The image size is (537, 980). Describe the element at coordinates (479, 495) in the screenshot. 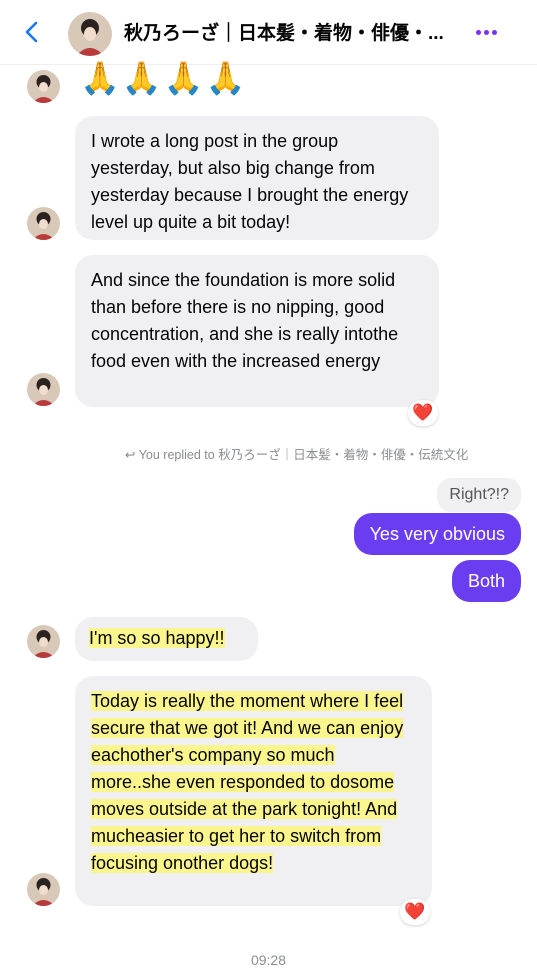

I see `quoted-message: Right?!?` at that location.